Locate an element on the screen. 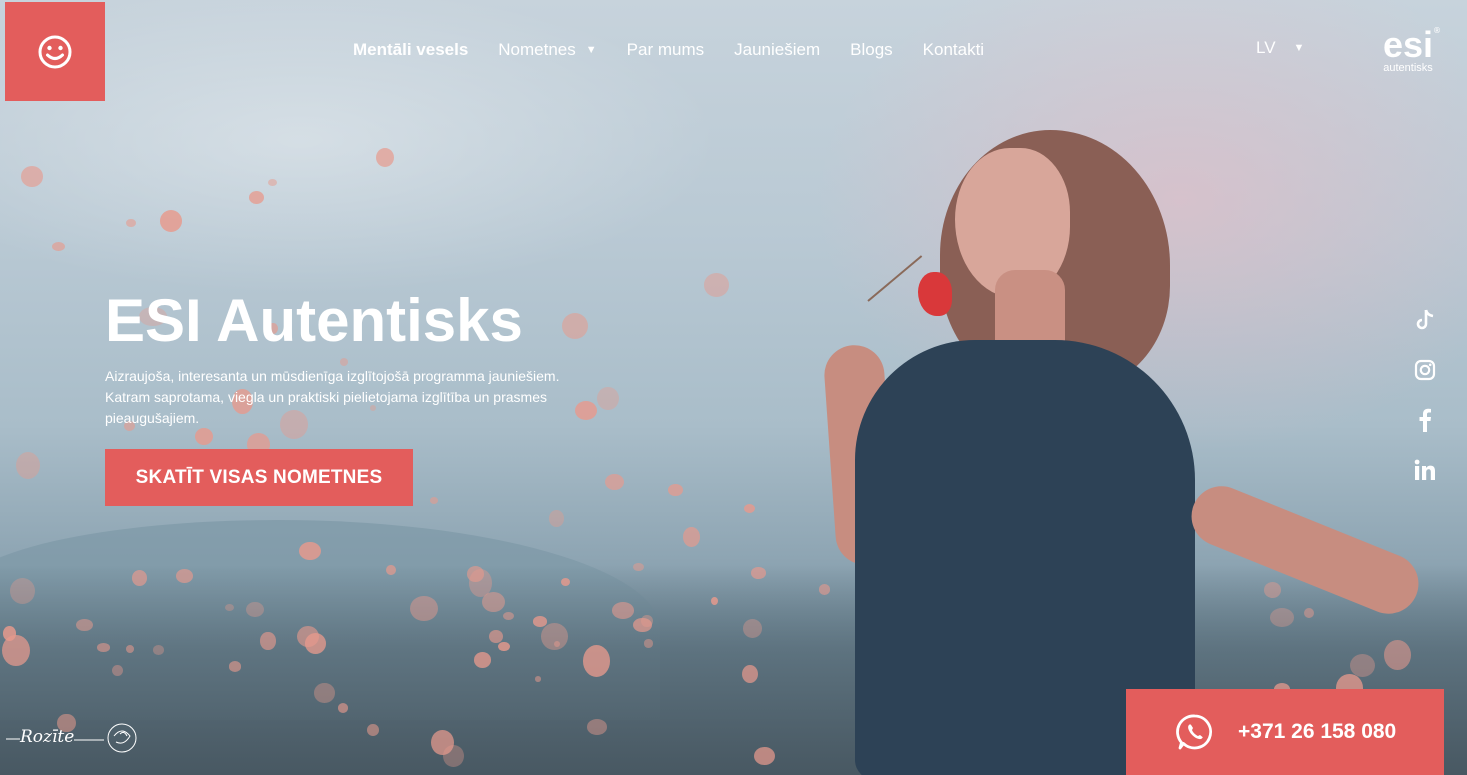 The height and width of the screenshot is (775, 1467). signature-text: Rozīte is located at coordinates (47, 737).